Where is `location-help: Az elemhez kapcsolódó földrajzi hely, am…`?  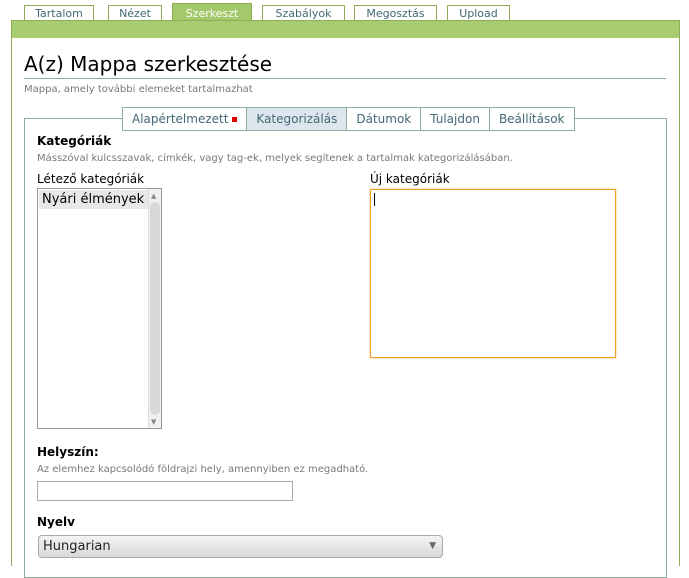
location-help: Az elemhez kapcsolódó földrajzi hely, am… is located at coordinates (203, 469).